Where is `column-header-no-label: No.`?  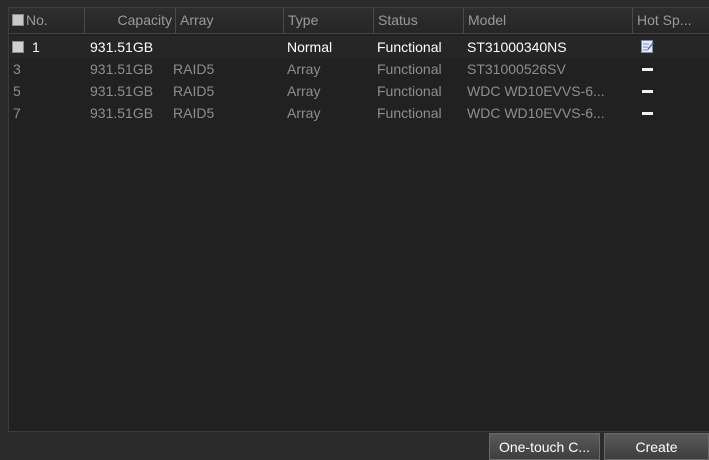
column-header-no-label: No. is located at coordinates (37, 20).